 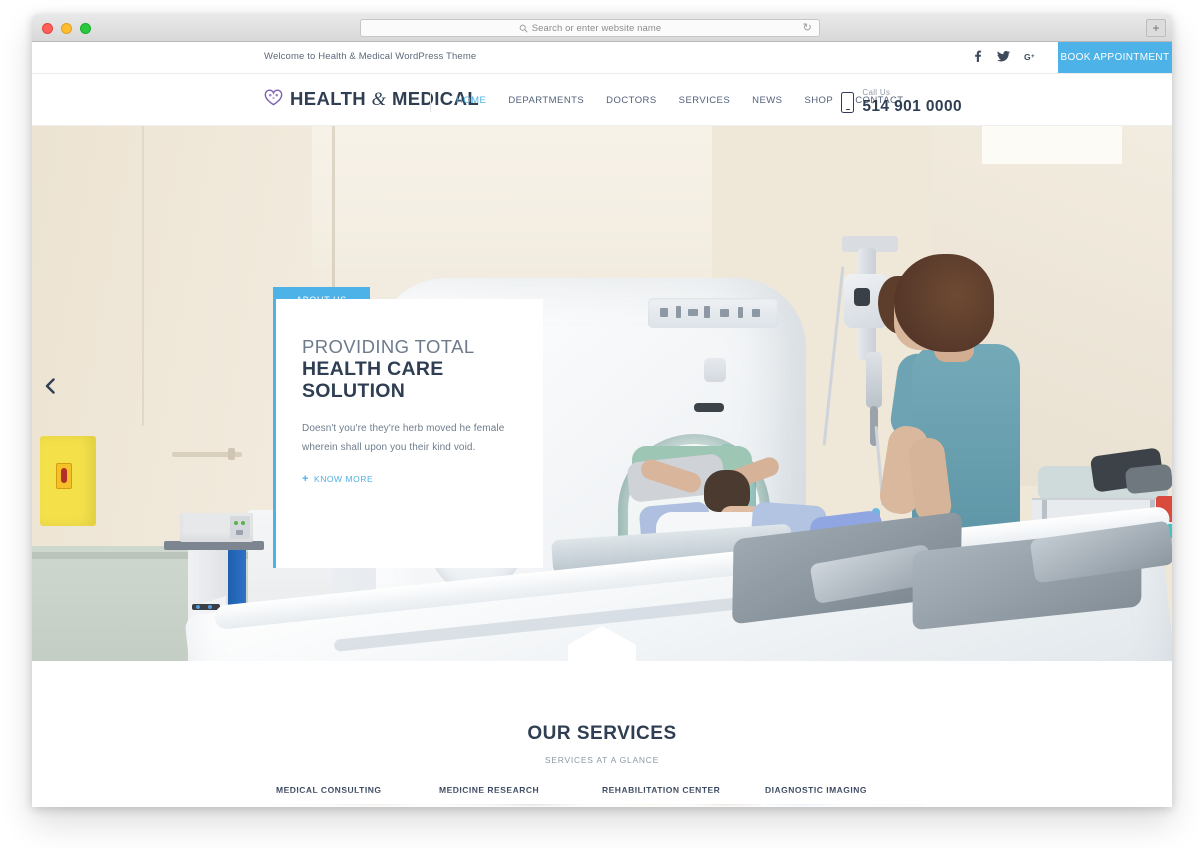 What do you see at coordinates (704, 100) in the screenshot?
I see `nav-item-services: SERVICES` at bounding box center [704, 100].